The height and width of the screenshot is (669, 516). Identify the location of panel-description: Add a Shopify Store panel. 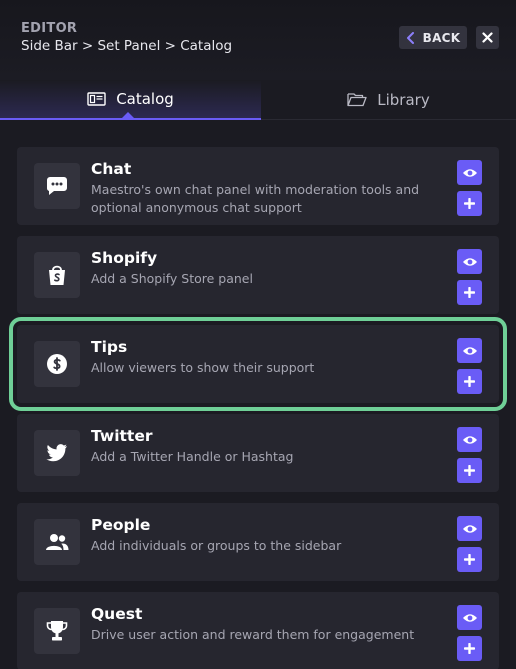
(172, 278).